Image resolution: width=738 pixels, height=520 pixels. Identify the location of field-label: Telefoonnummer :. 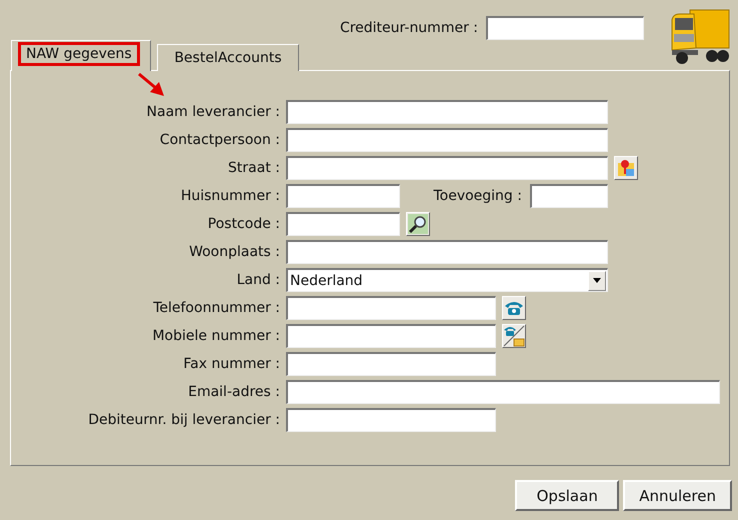
(216, 308).